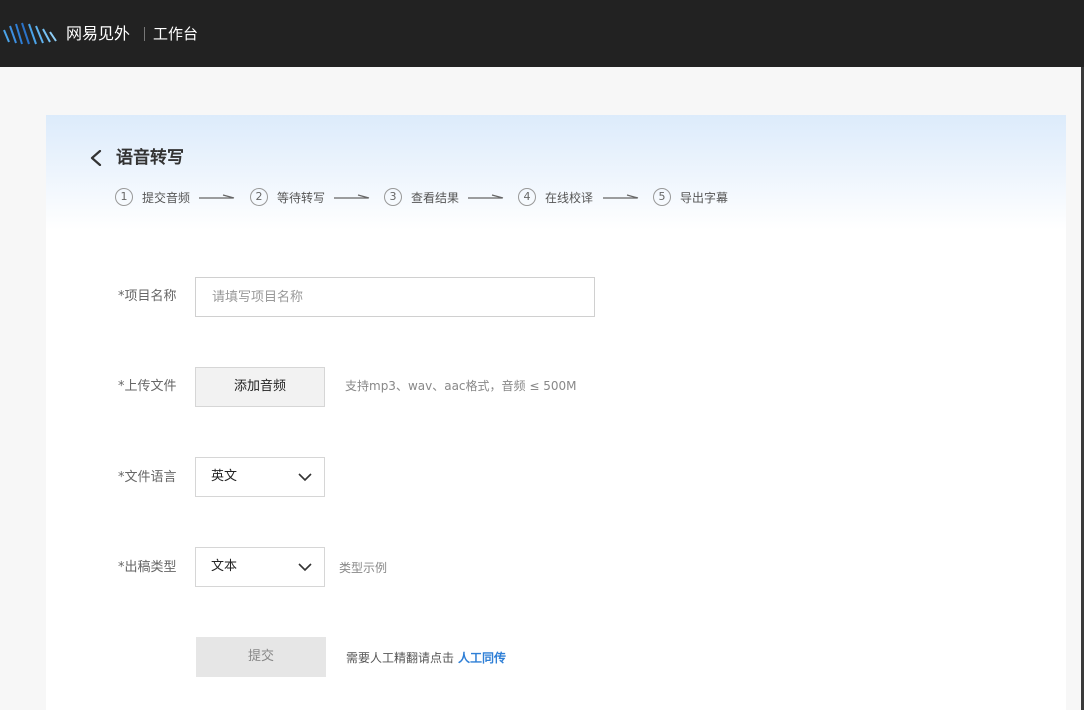  I want to click on type-example-link: 类型示例, so click(363, 568).